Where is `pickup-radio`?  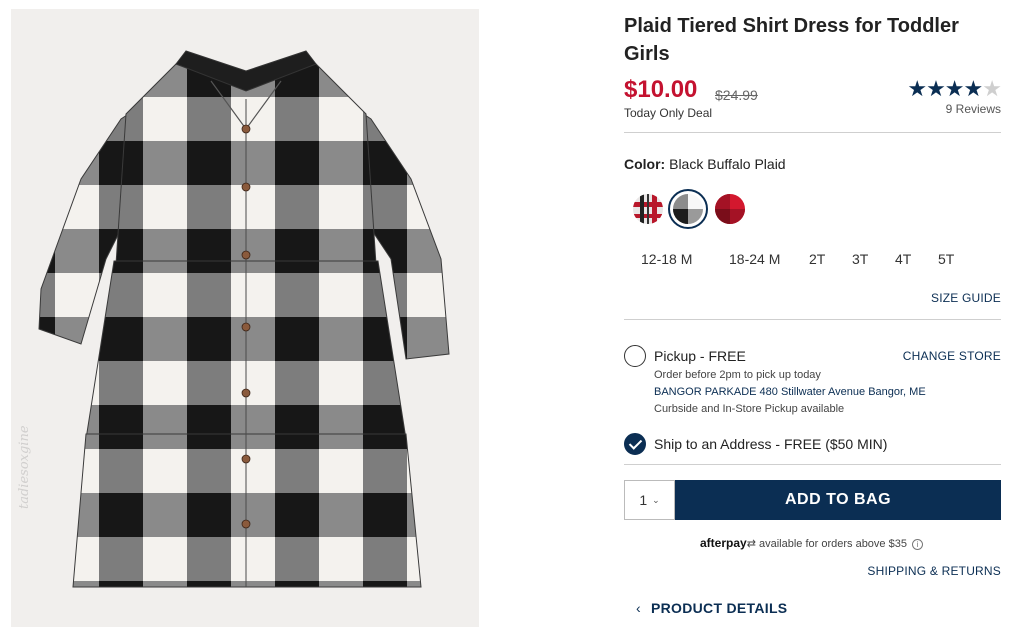 pickup-radio is located at coordinates (635, 356).